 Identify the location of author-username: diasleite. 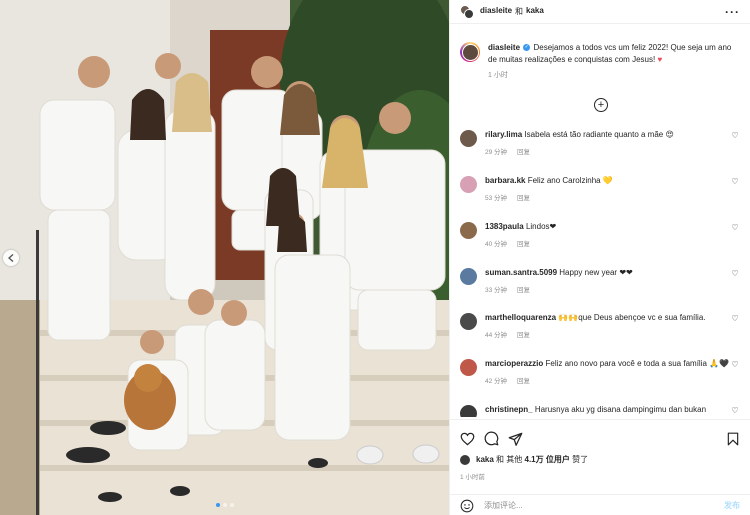
(496, 11).